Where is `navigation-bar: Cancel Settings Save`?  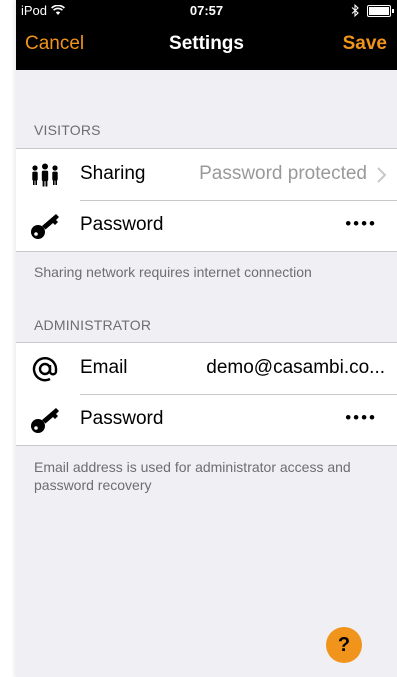
navigation-bar: Cancel Settings Save is located at coordinates (206, 46).